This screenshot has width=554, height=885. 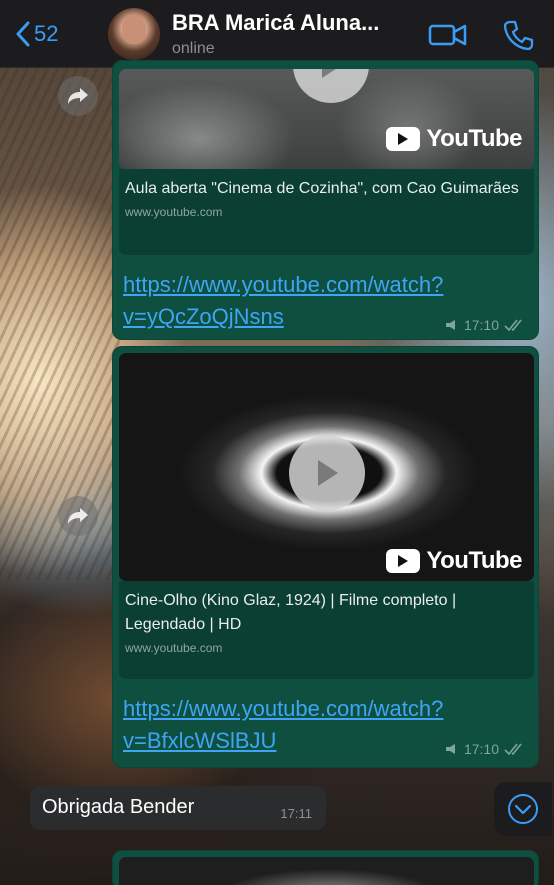 What do you see at coordinates (296, 813) in the screenshot?
I see `incoming-message-time: 17:11` at bounding box center [296, 813].